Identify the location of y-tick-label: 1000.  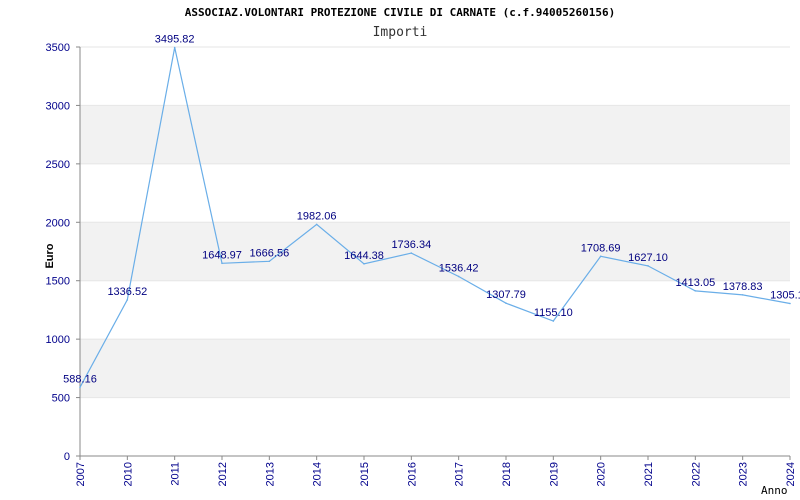
(58, 340).